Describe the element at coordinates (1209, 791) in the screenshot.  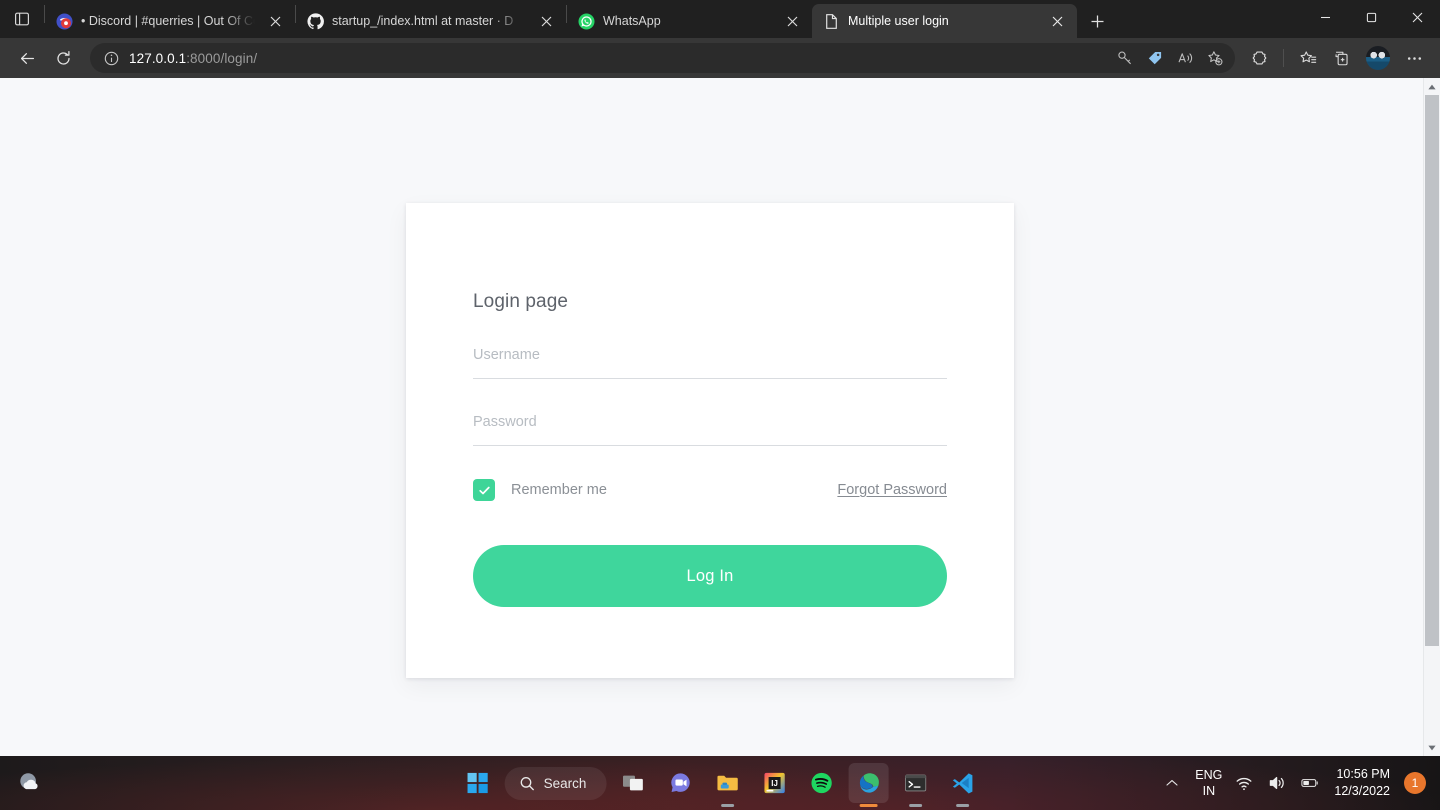
I see `language-line-2: IN` at that location.